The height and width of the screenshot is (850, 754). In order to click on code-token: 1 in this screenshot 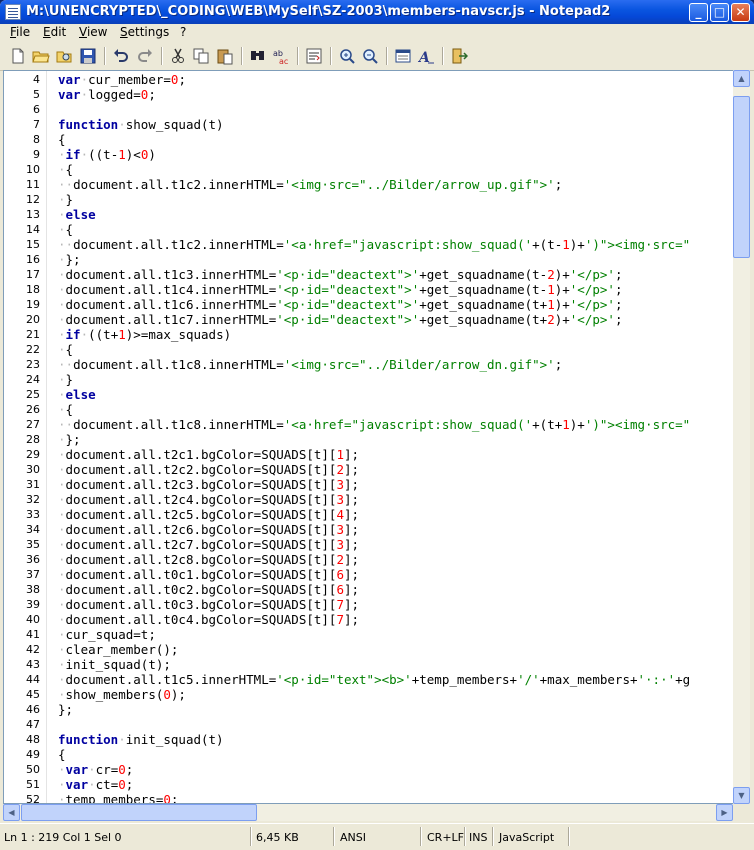, I will do `click(566, 244)`.